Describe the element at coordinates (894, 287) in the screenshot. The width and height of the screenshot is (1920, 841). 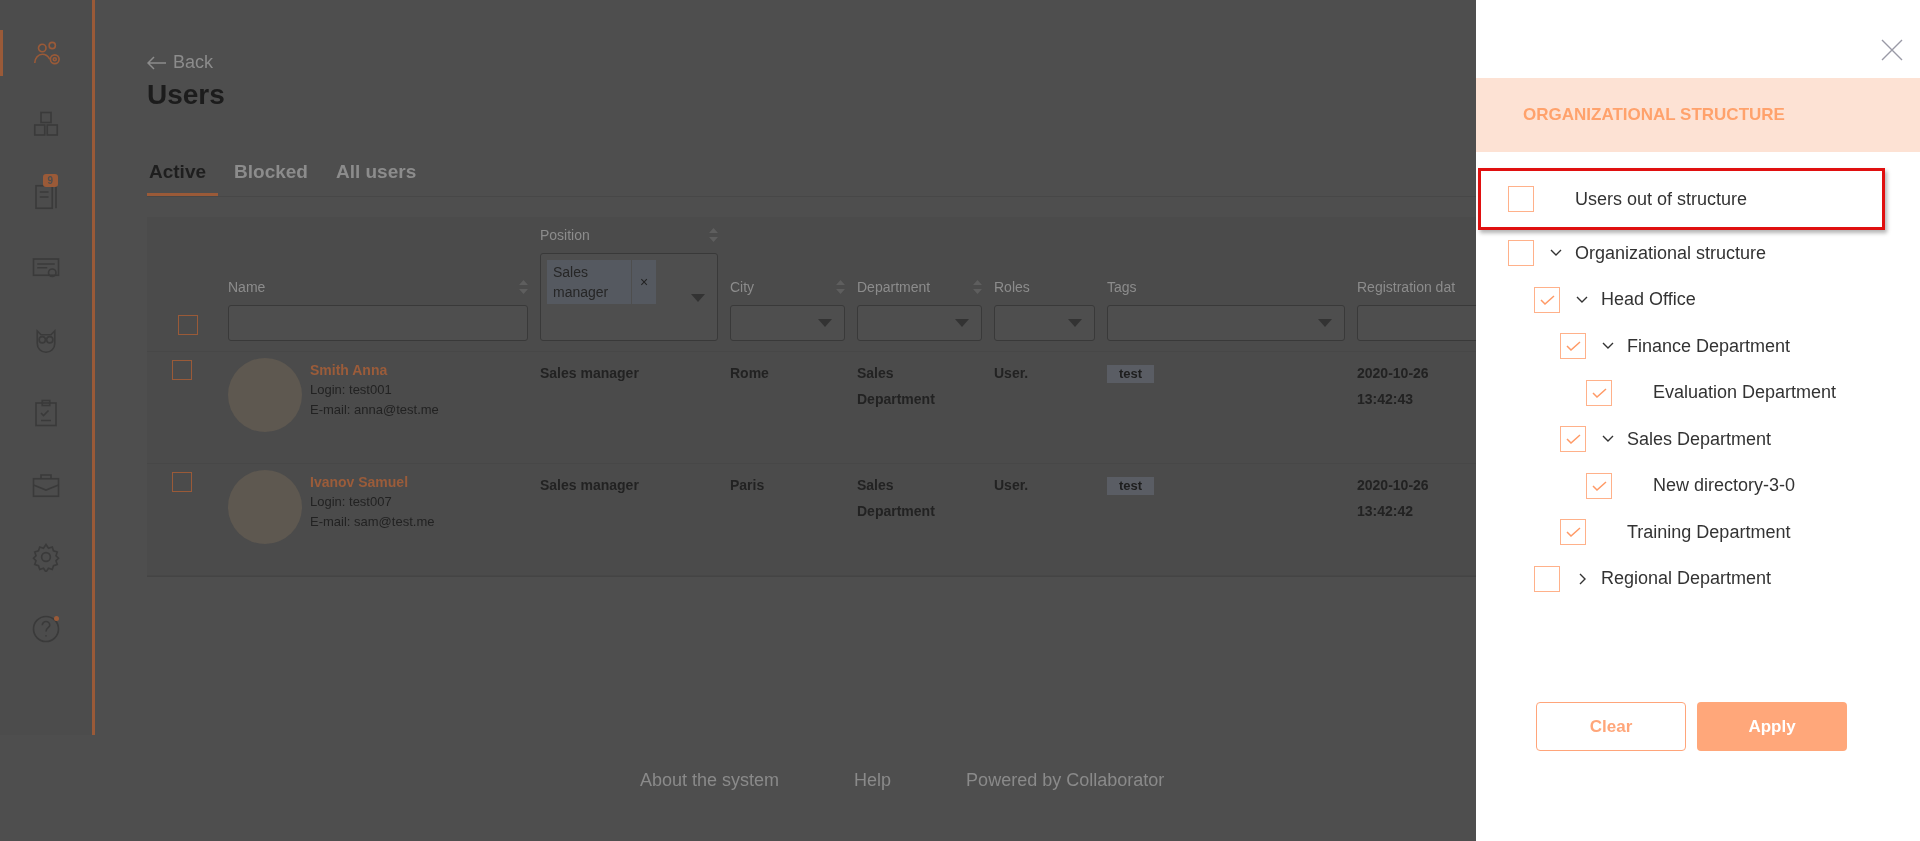
I see `column-header: Department` at that location.